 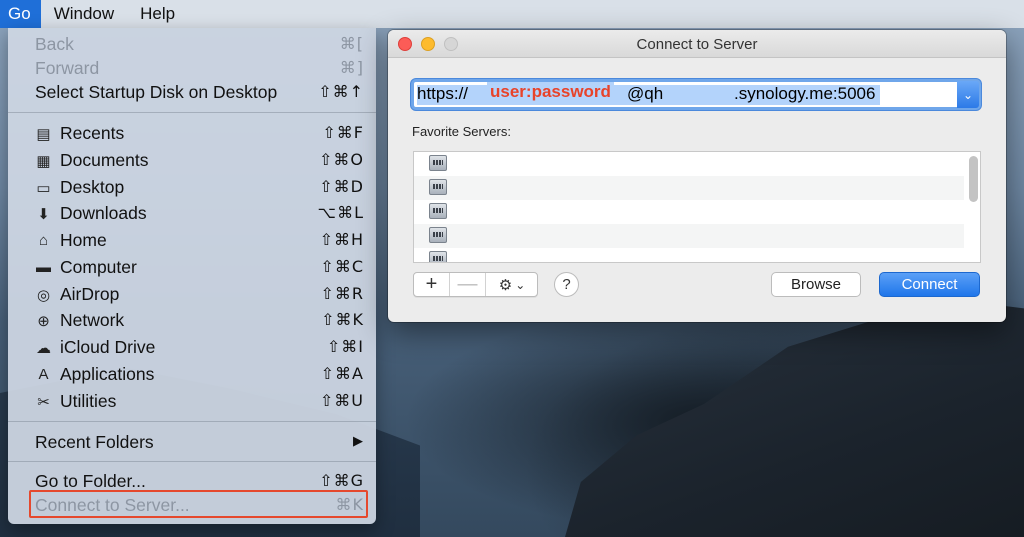 I want to click on downloads-icon: ⬇, so click(x=43, y=214).